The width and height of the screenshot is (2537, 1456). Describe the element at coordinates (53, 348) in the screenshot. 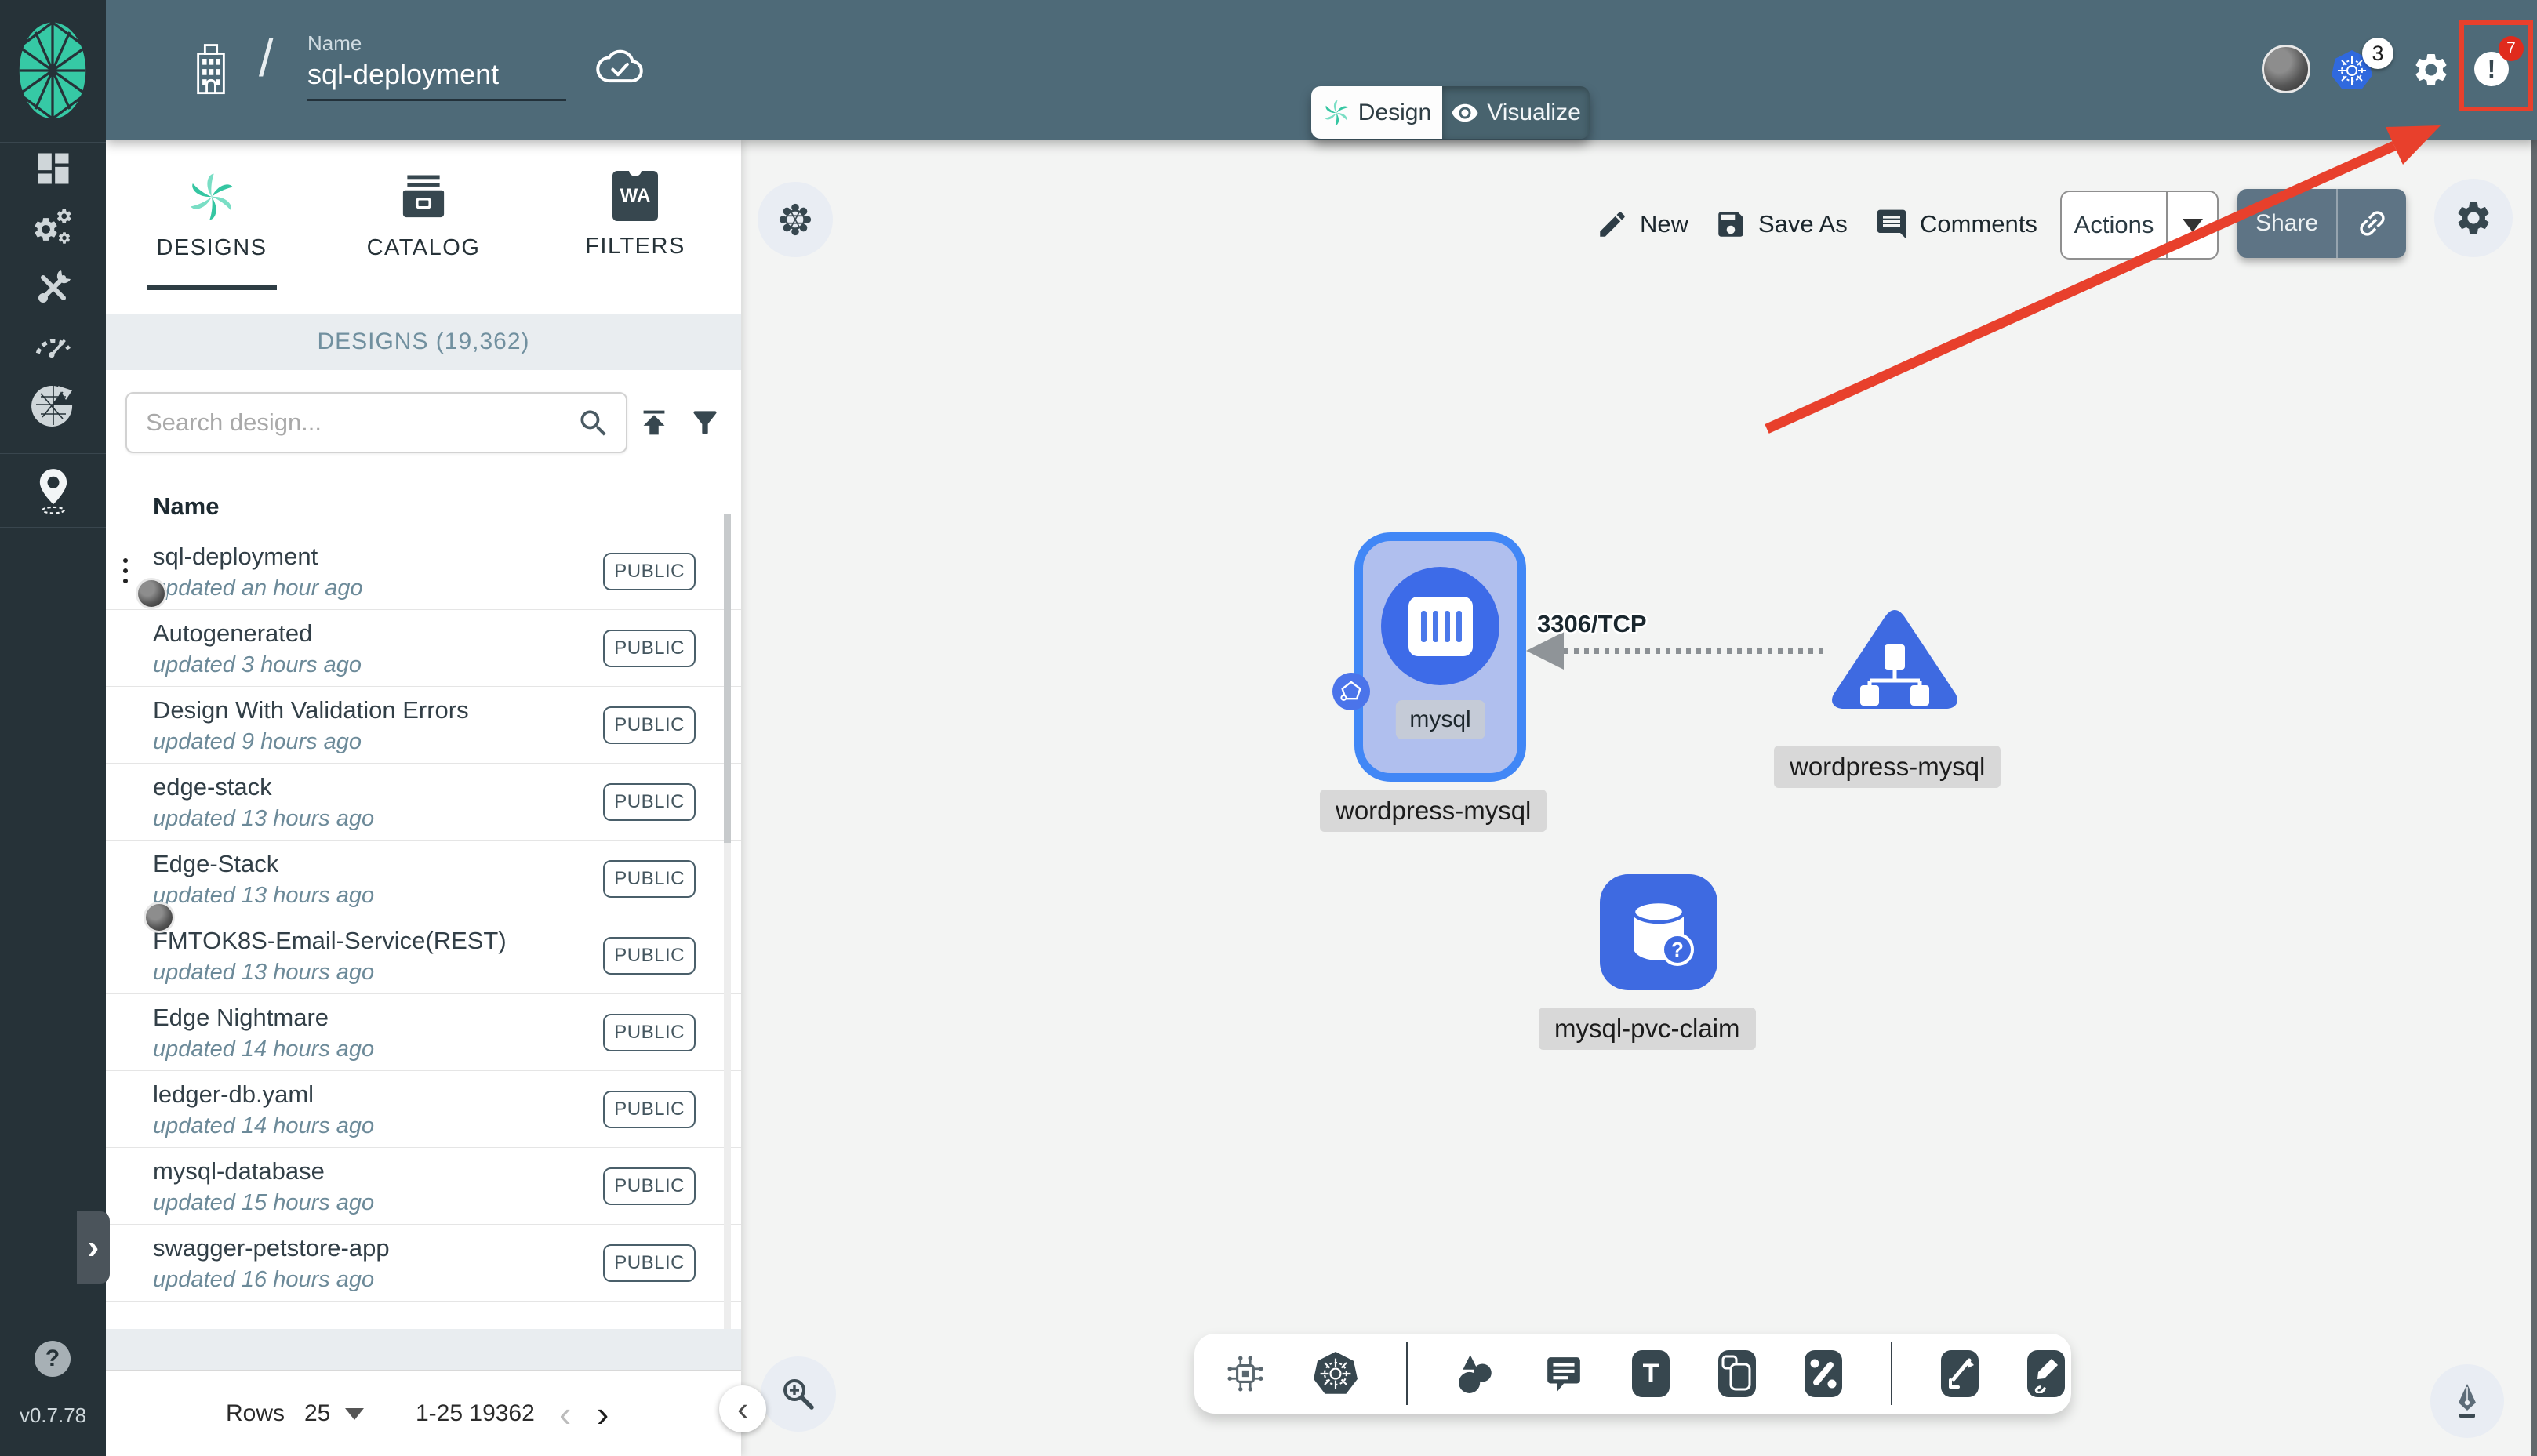

I see `speedometer-icon` at that location.